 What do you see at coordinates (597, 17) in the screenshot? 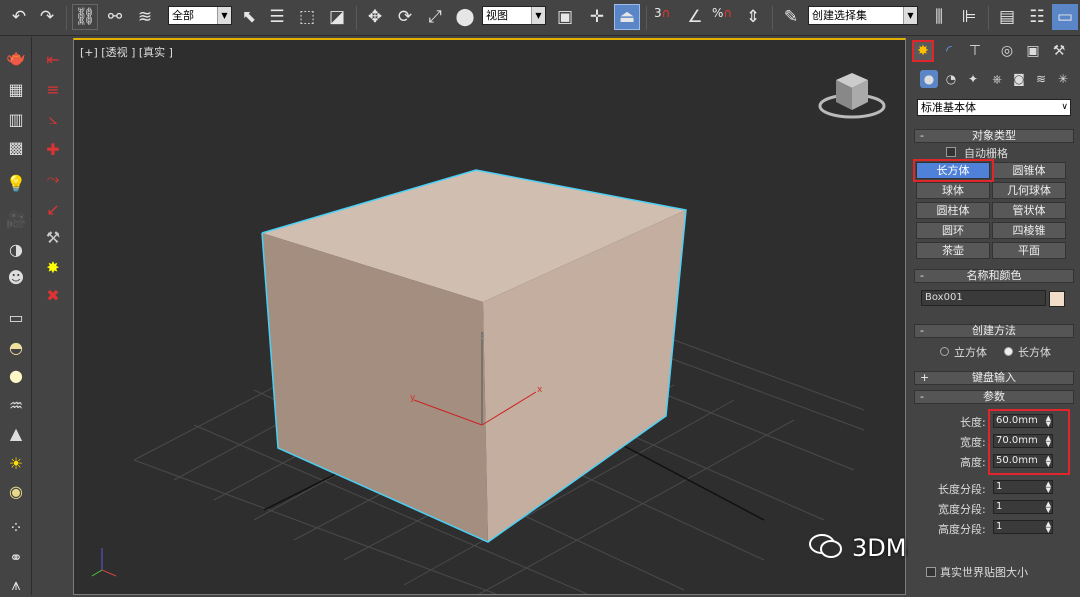
I see `select-manipulate-icon: ✛` at bounding box center [597, 17].